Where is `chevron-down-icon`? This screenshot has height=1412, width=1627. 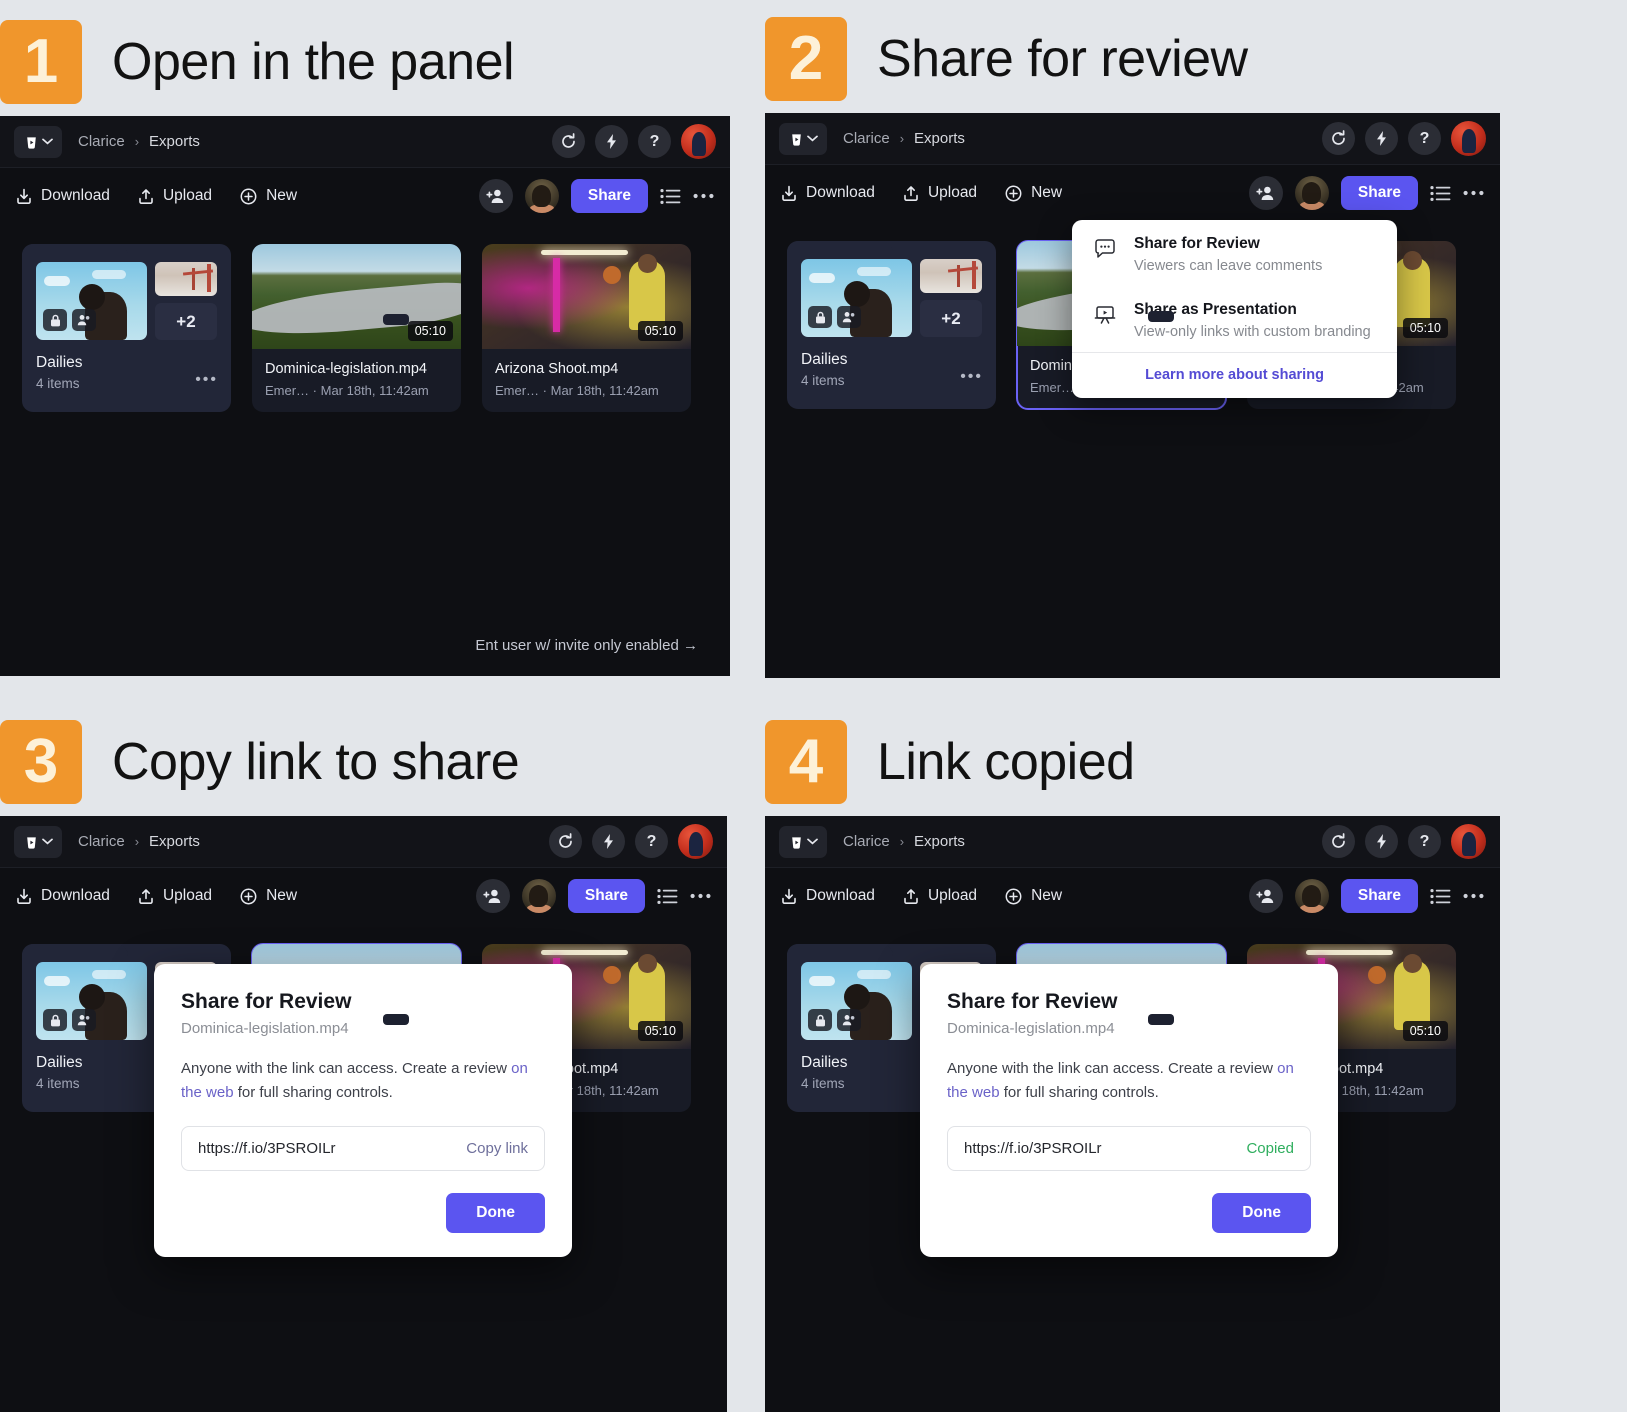
chevron-down-icon is located at coordinates (47, 841).